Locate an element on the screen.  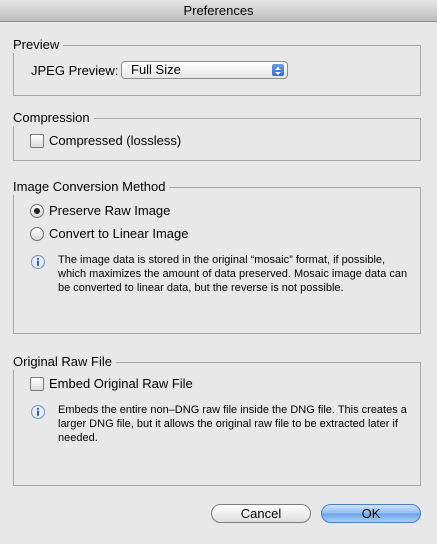
updown-arrows-icon is located at coordinates (278, 70).